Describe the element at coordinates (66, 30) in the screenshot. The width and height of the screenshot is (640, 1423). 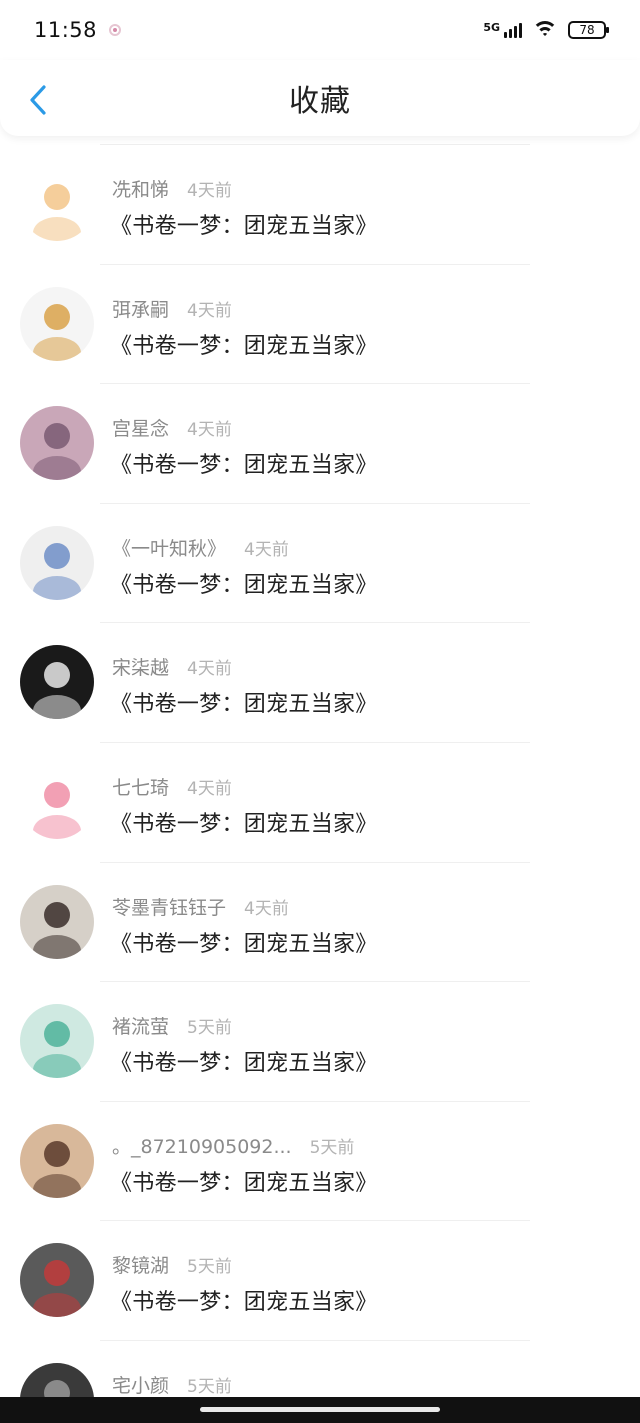
I see `status-time: 11:58` at that location.